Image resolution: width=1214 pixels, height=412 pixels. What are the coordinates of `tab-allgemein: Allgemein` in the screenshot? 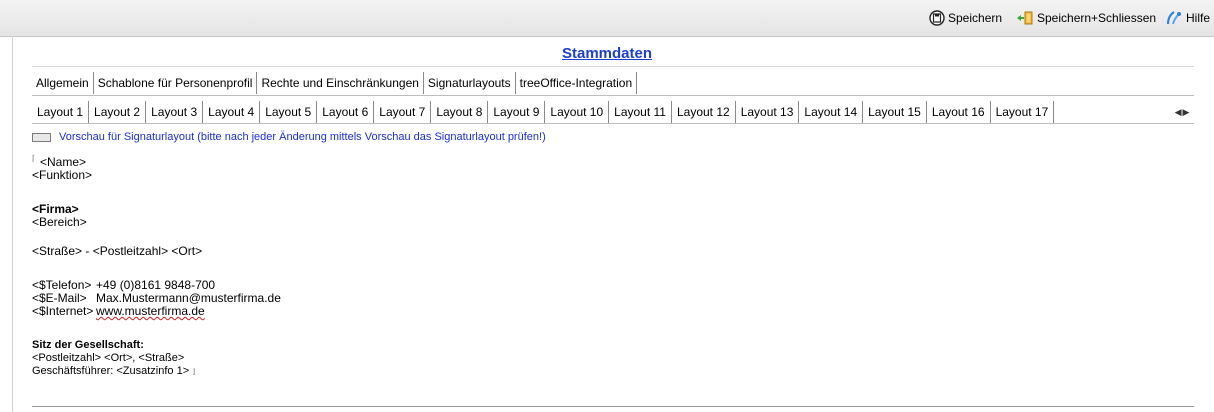 It's located at (63, 83).